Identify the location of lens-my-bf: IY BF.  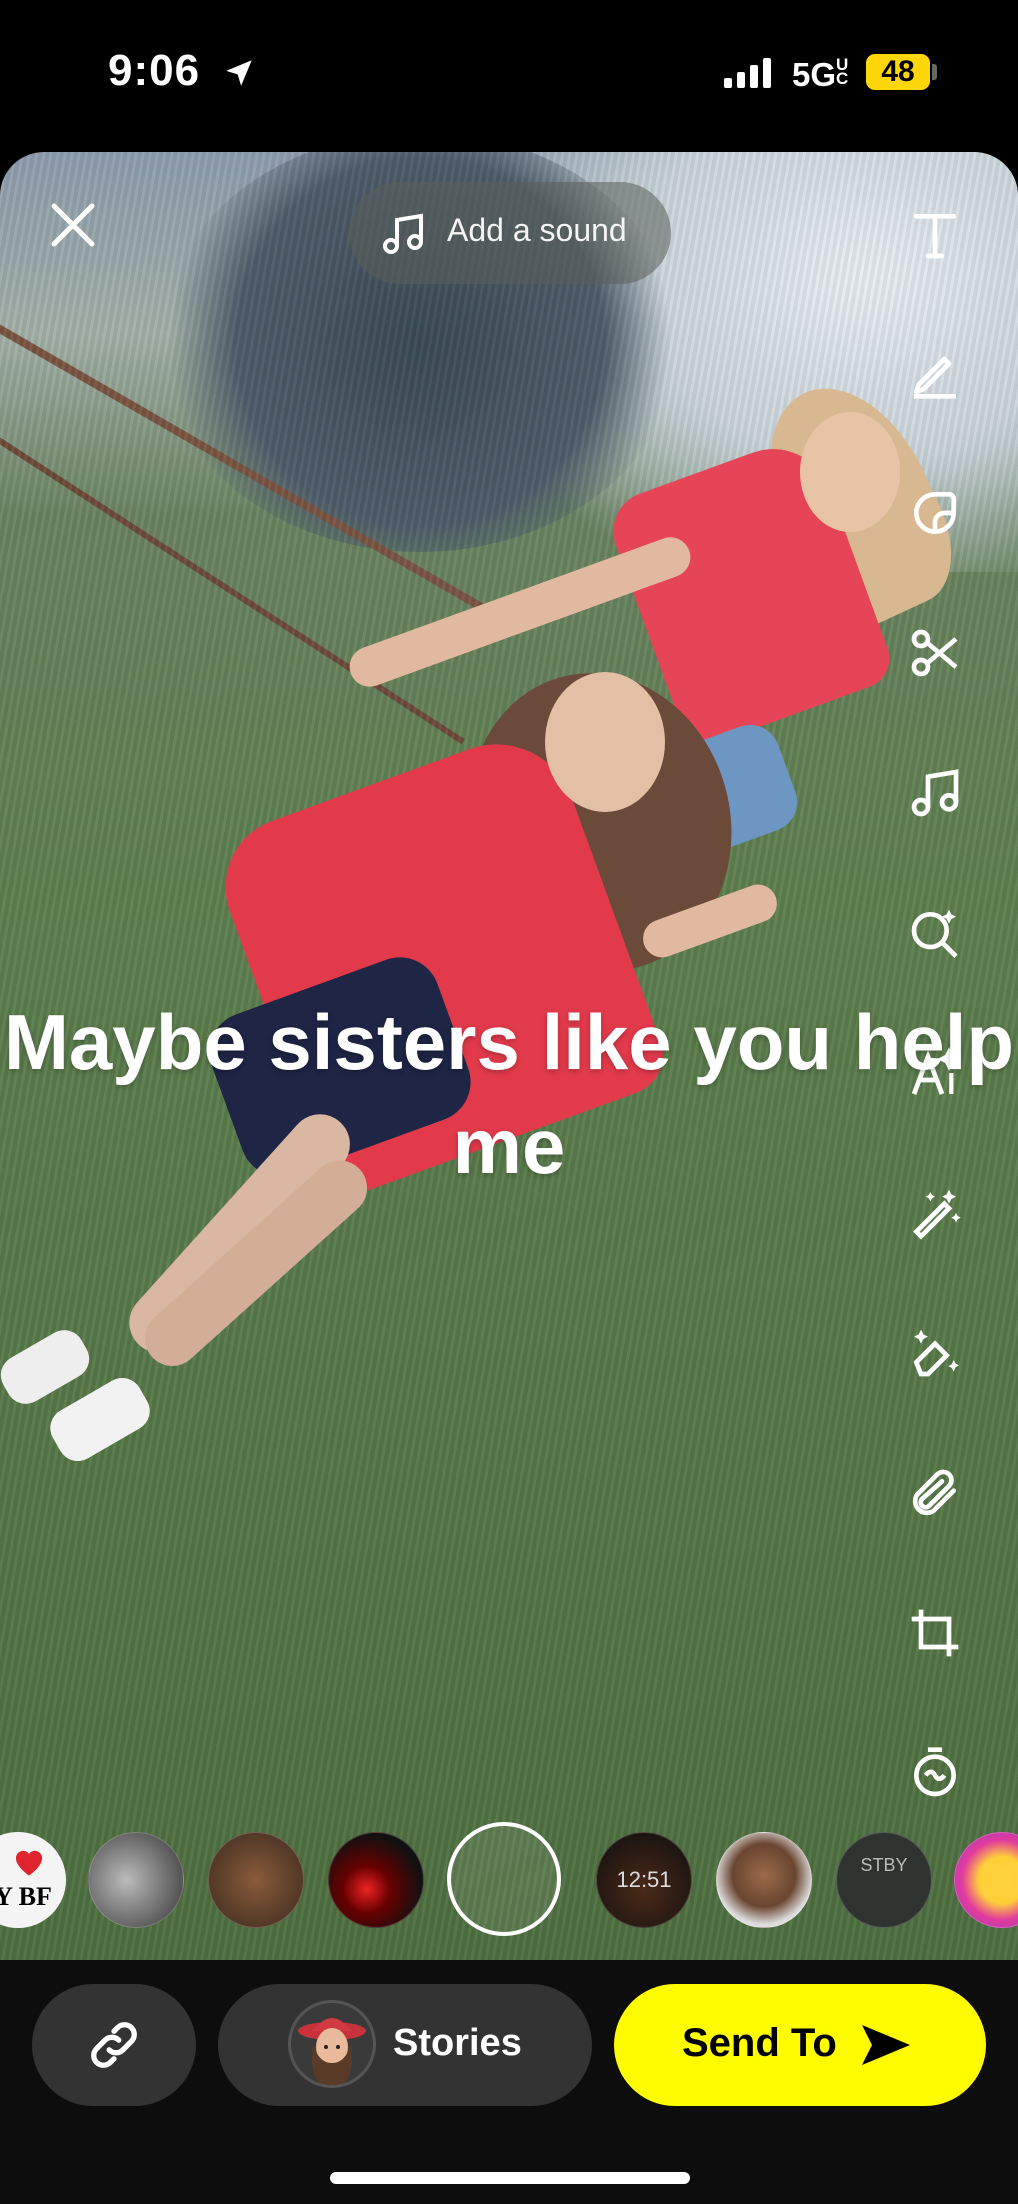
(33, 1880).